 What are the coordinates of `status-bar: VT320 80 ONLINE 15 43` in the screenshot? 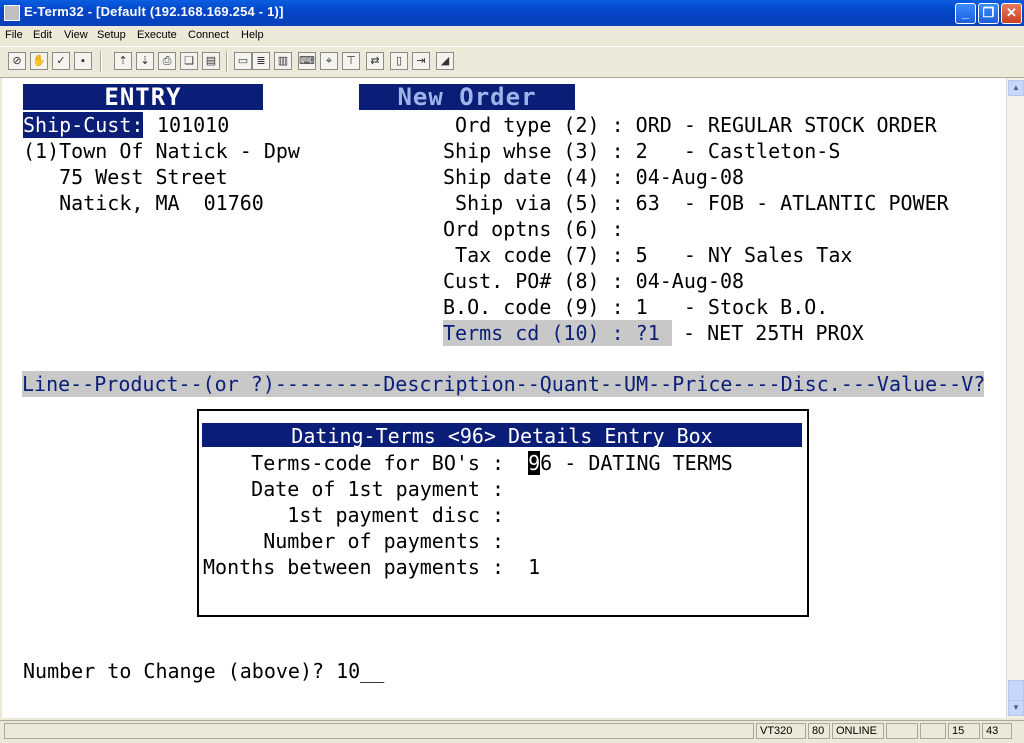 It's located at (512, 731).